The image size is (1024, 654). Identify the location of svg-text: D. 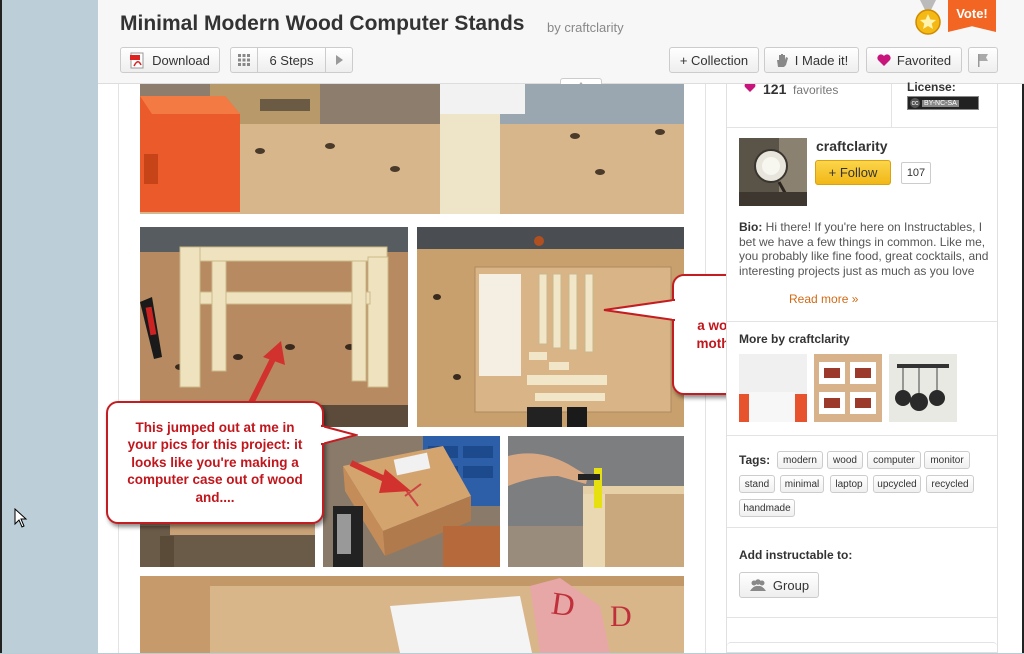
(621, 616).